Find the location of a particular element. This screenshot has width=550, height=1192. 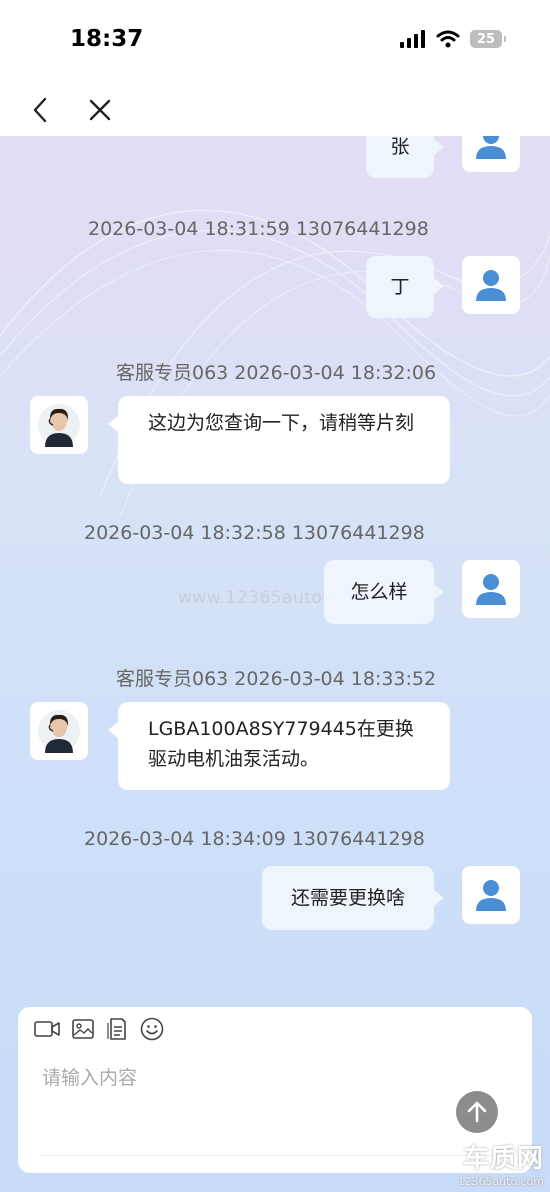

message-meta: 客服专员063 2026-03-04 18:32:06 is located at coordinates (276, 373).